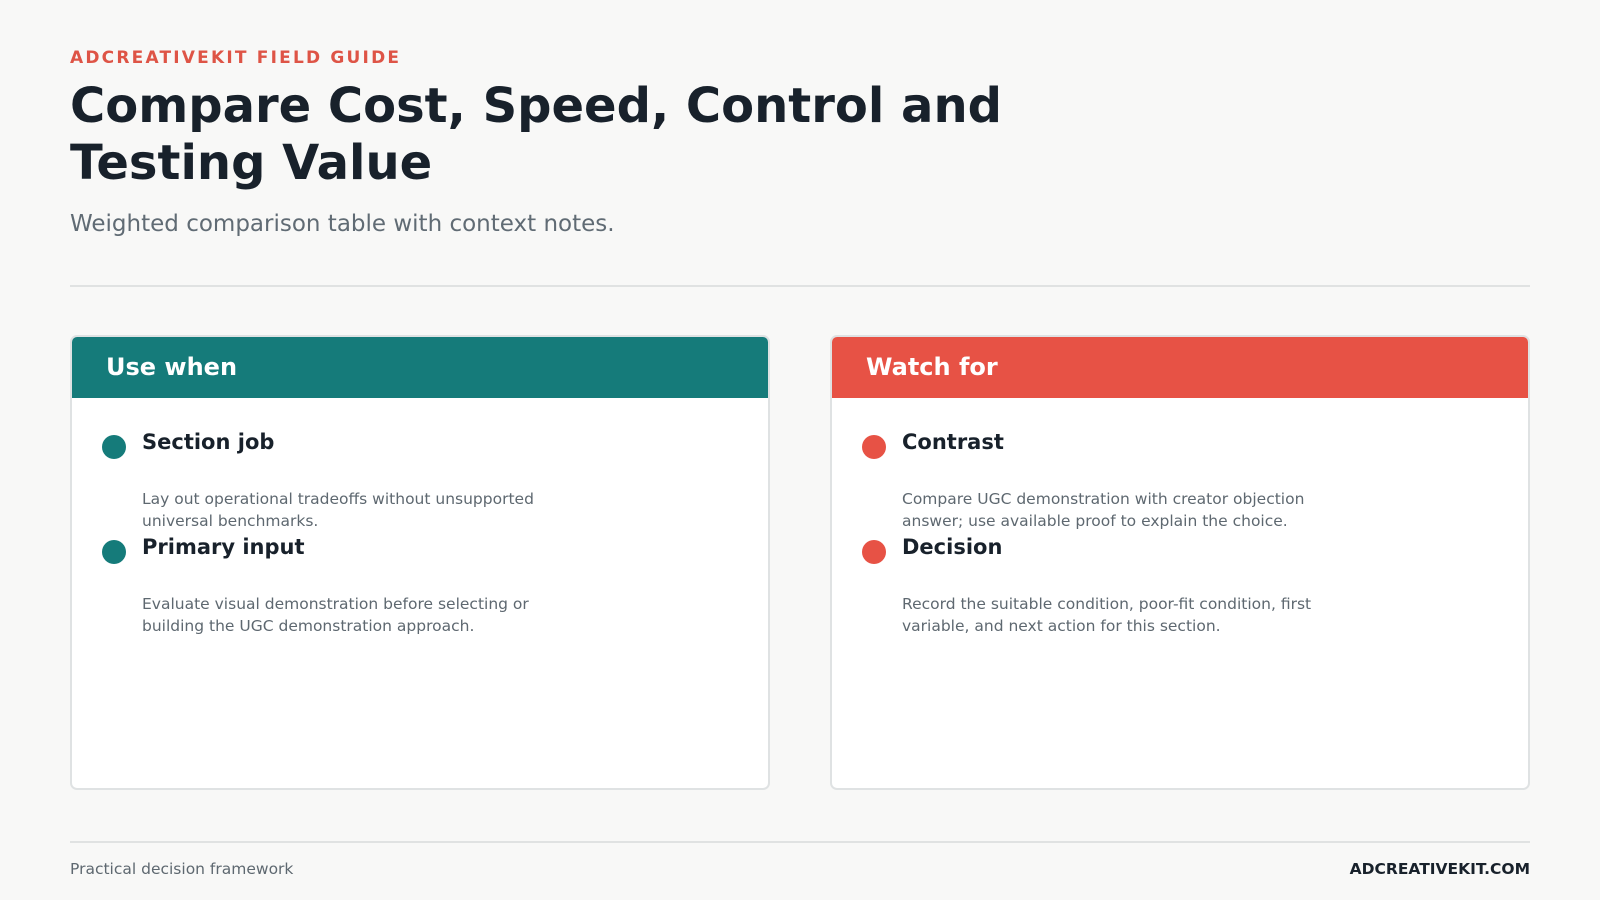 The height and width of the screenshot is (900, 1600). What do you see at coordinates (208, 442) in the screenshot?
I see `item-title: Section job` at bounding box center [208, 442].